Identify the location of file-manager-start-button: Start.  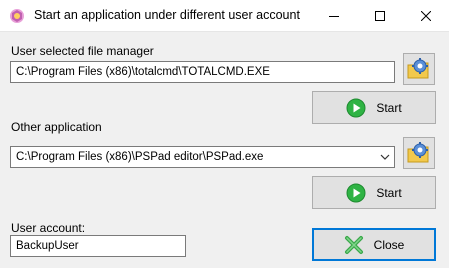
(374, 107).